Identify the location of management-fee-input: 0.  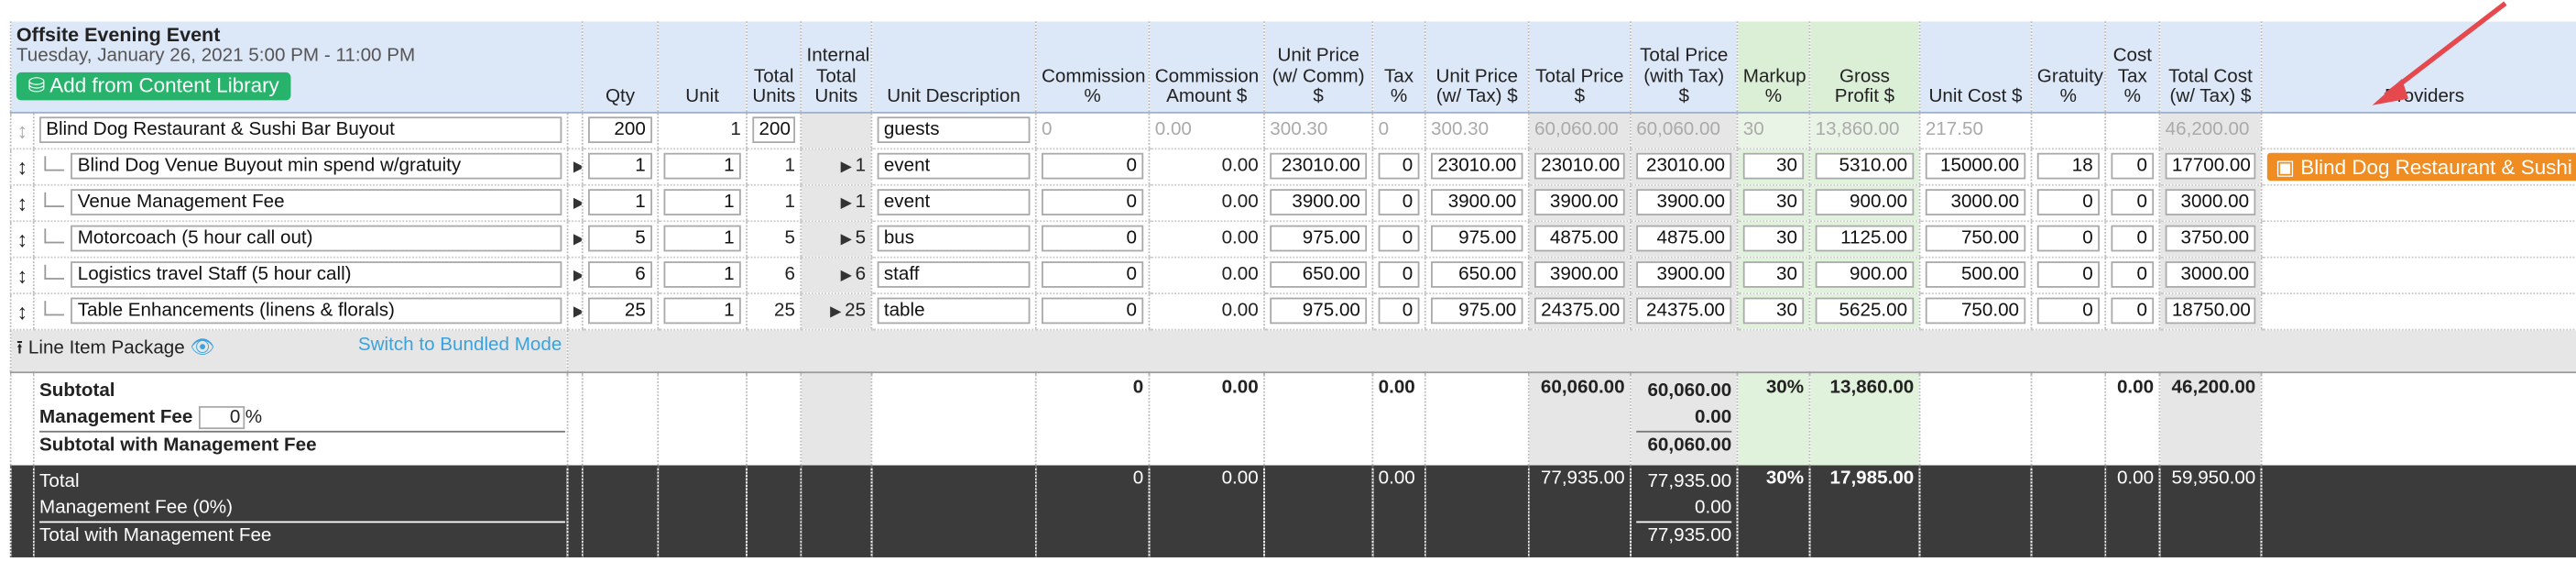
(223, 417).